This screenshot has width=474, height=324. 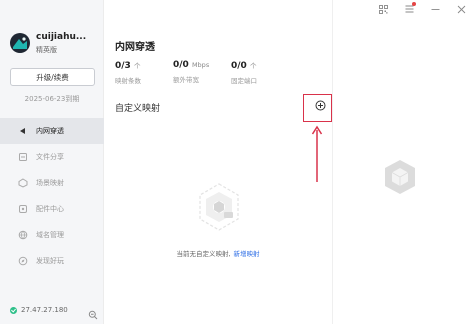 I want to click on close-button, so click(x=461, y=9).